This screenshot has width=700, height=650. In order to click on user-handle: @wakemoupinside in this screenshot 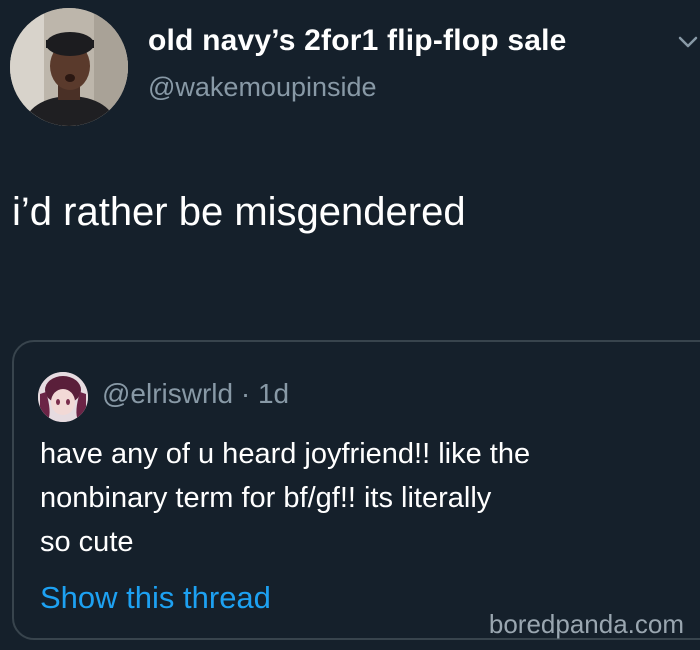, I will do `click(262, 87)`.